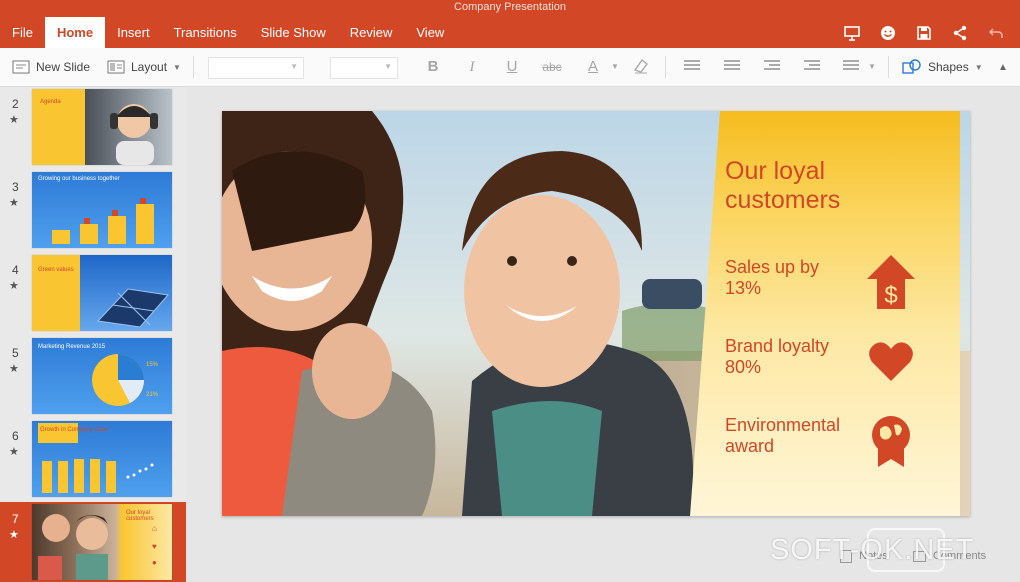 Image resolution: width=1020 pixels, height=582 pixels. What do you see at coordinates (79, 179) in the screenshot?
I see `thumb-title: Growing our business together` at bounding box center [79, 179].